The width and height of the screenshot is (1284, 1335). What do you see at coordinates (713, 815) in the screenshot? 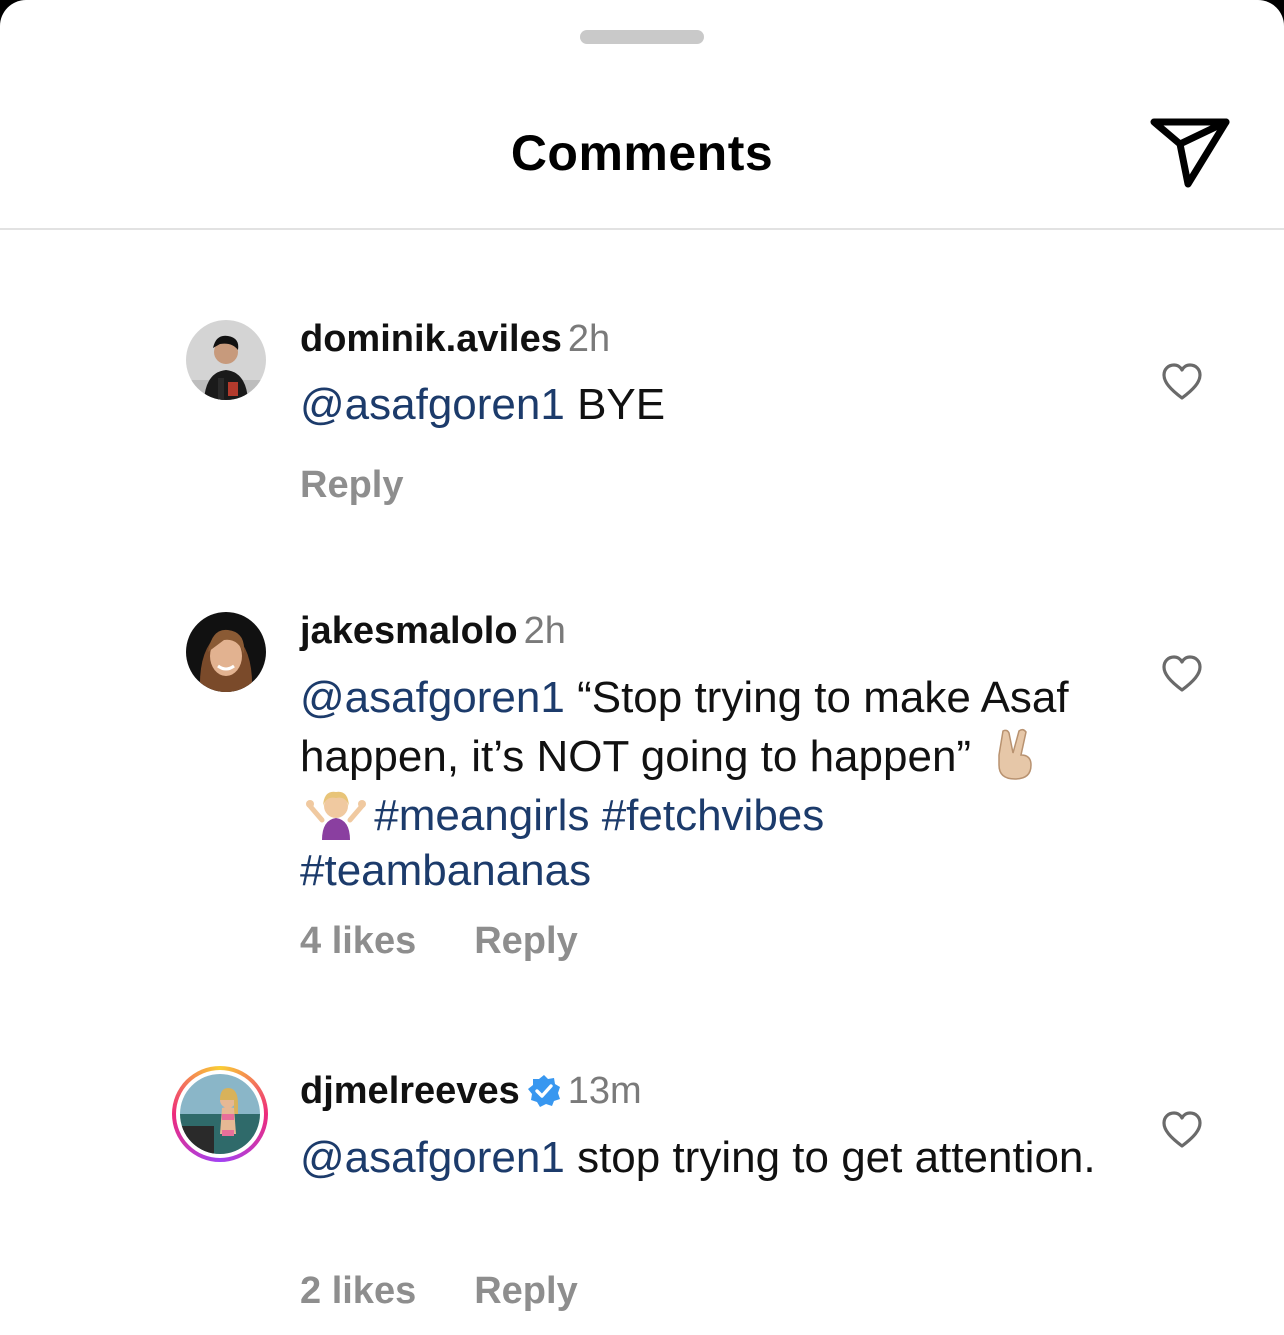
I see `hashtag-link: #fetchvibes` at bounding box center [713, 815].